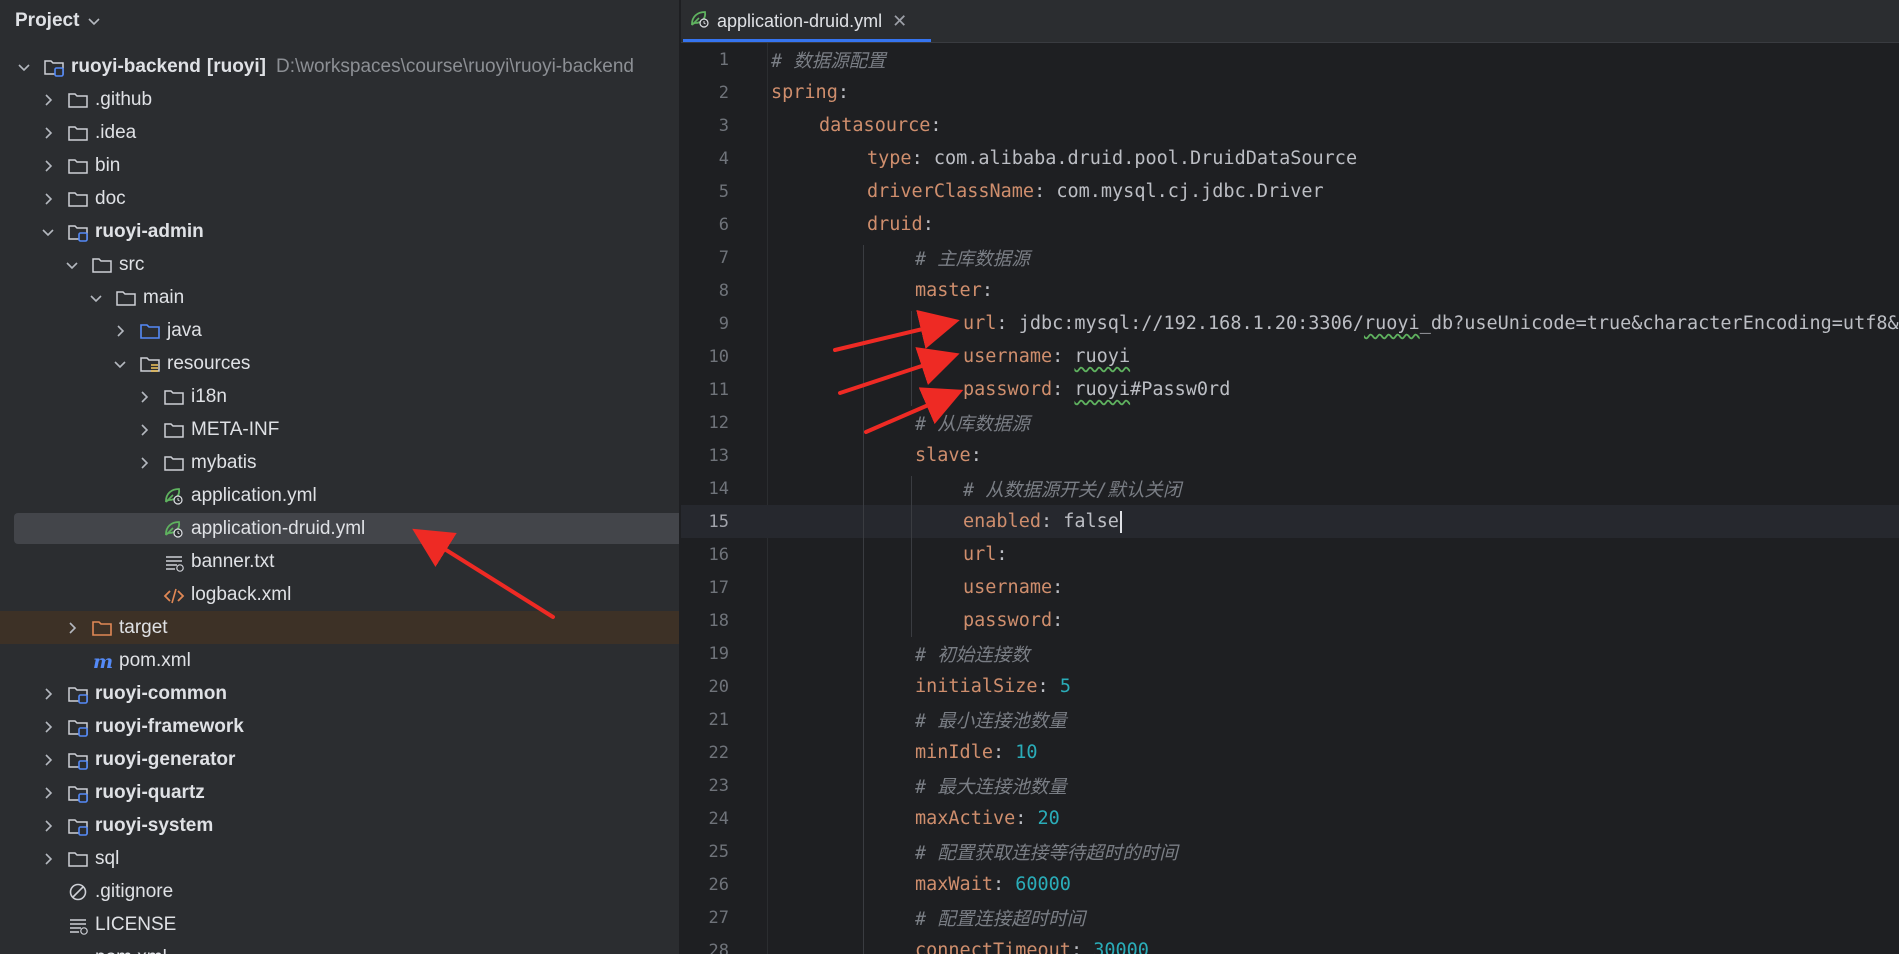  What do you see at coordinates (339, 132) in the screenshot?
I see `tree-node: .idea` at bounding box center [339, 132].